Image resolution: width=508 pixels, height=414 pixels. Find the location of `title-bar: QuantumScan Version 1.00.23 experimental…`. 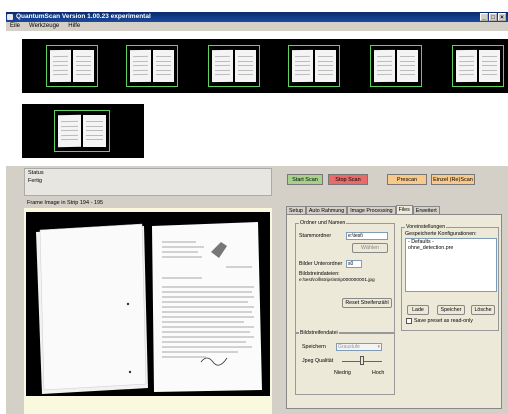

title-bar: QuantumScan Version 1.00.23 experimental… is located at coordinates (257, 17).